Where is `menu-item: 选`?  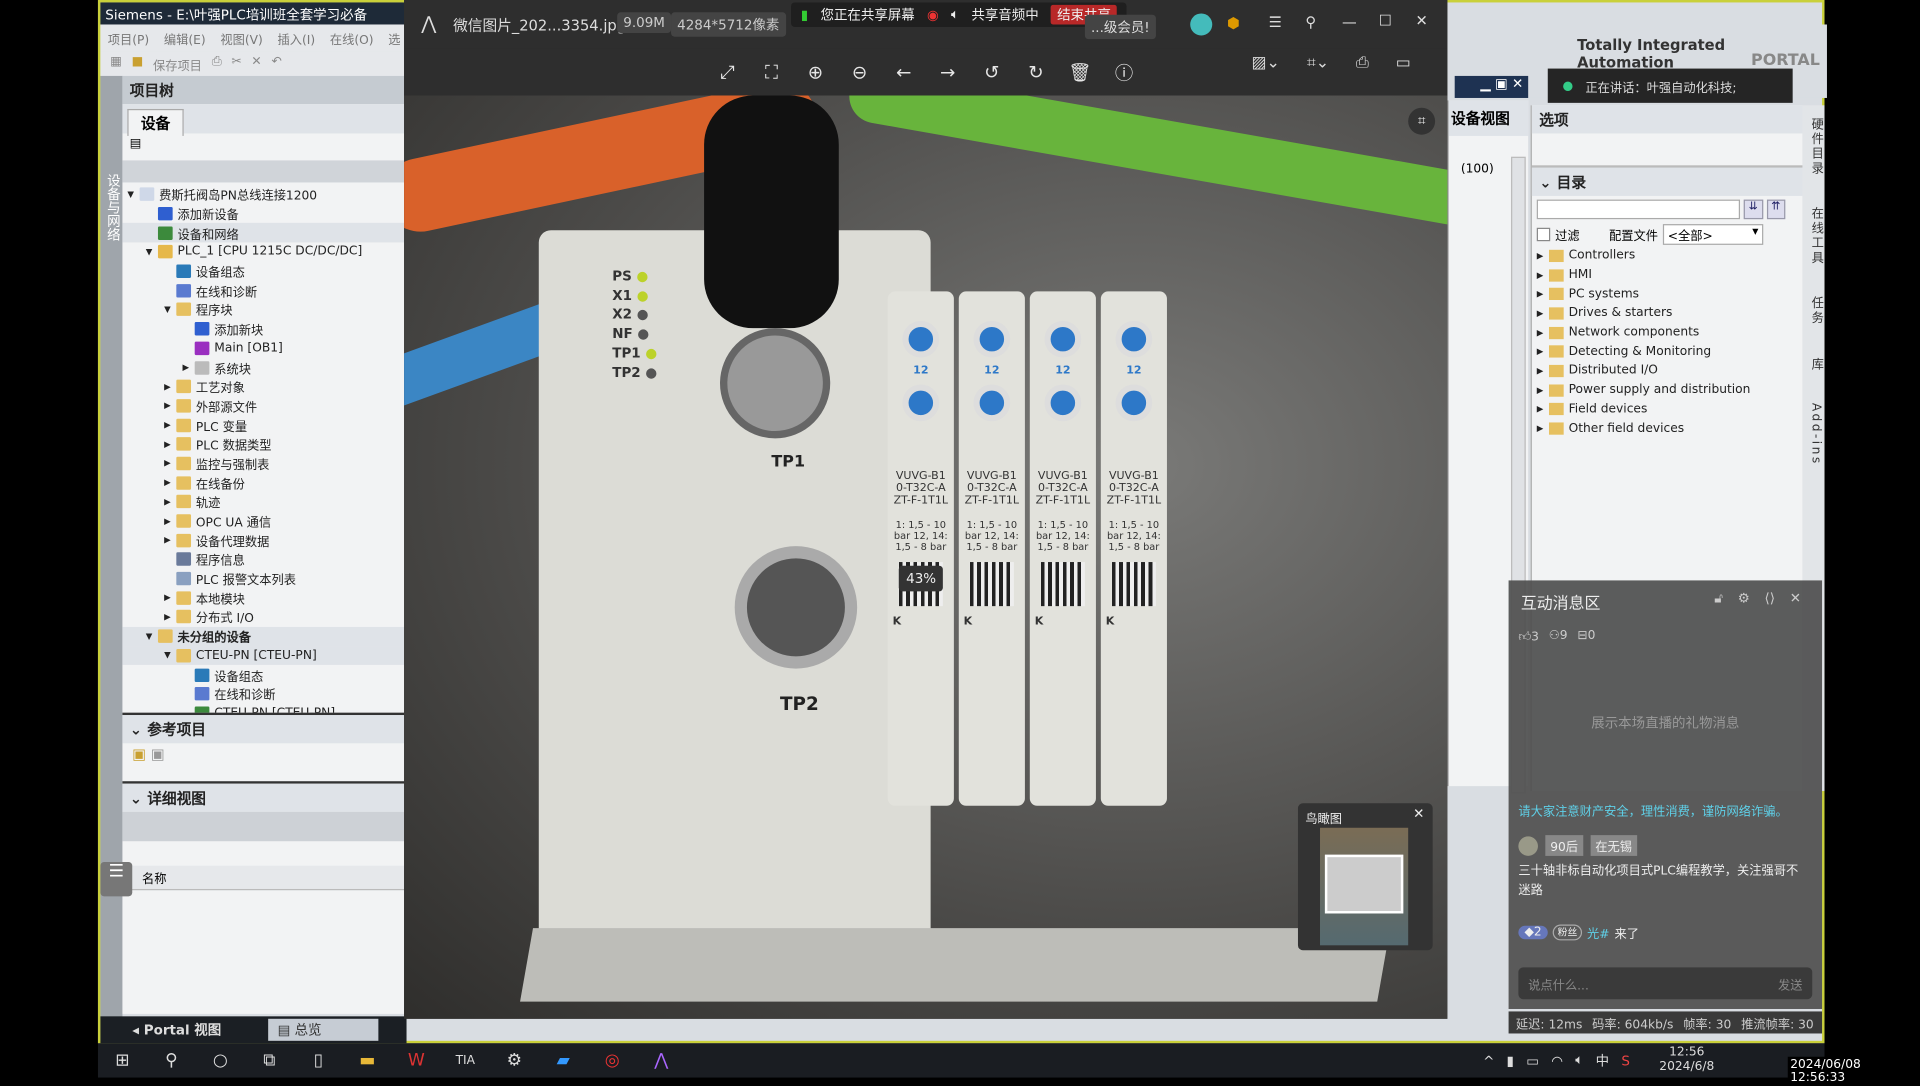 menu-item: 选 is located at coordinates (394, 38).